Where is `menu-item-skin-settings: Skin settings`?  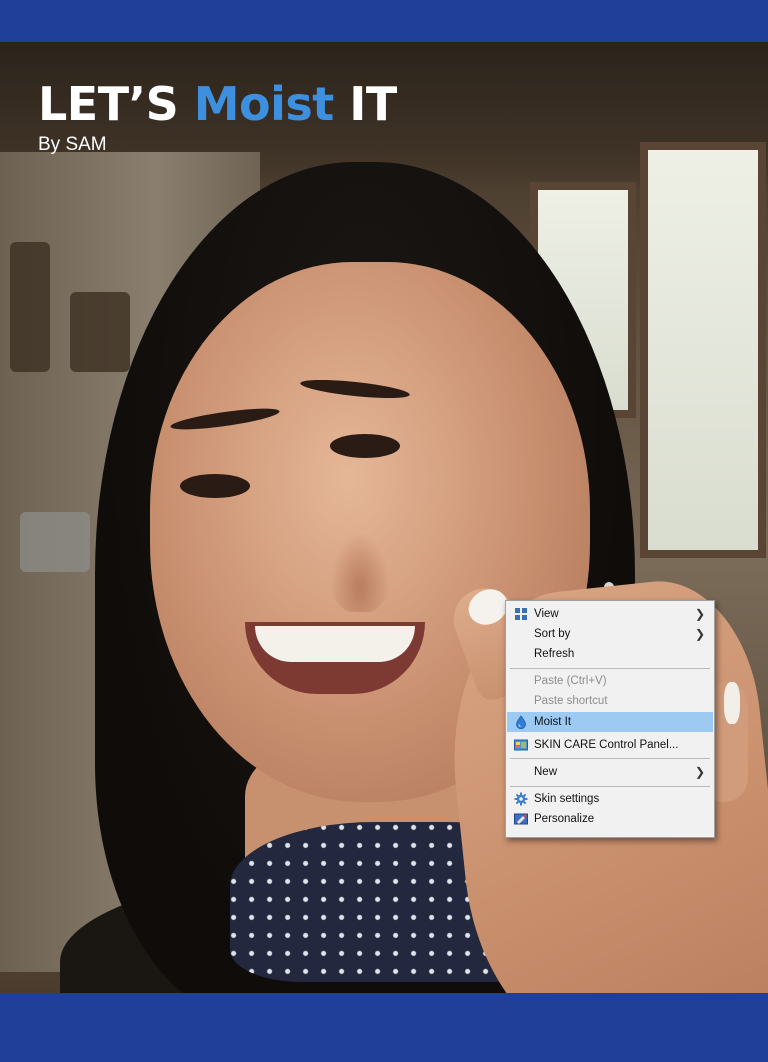 menu-item-skin-settings: Skin settings is located at coordinates (610, 799).